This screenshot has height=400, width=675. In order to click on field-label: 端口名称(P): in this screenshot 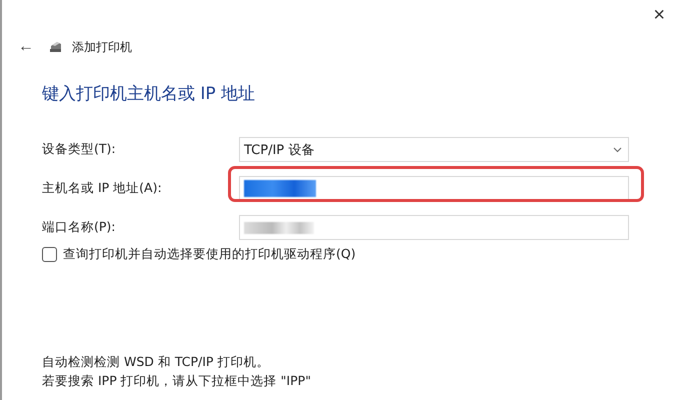, I will do `click(79, 227)`.